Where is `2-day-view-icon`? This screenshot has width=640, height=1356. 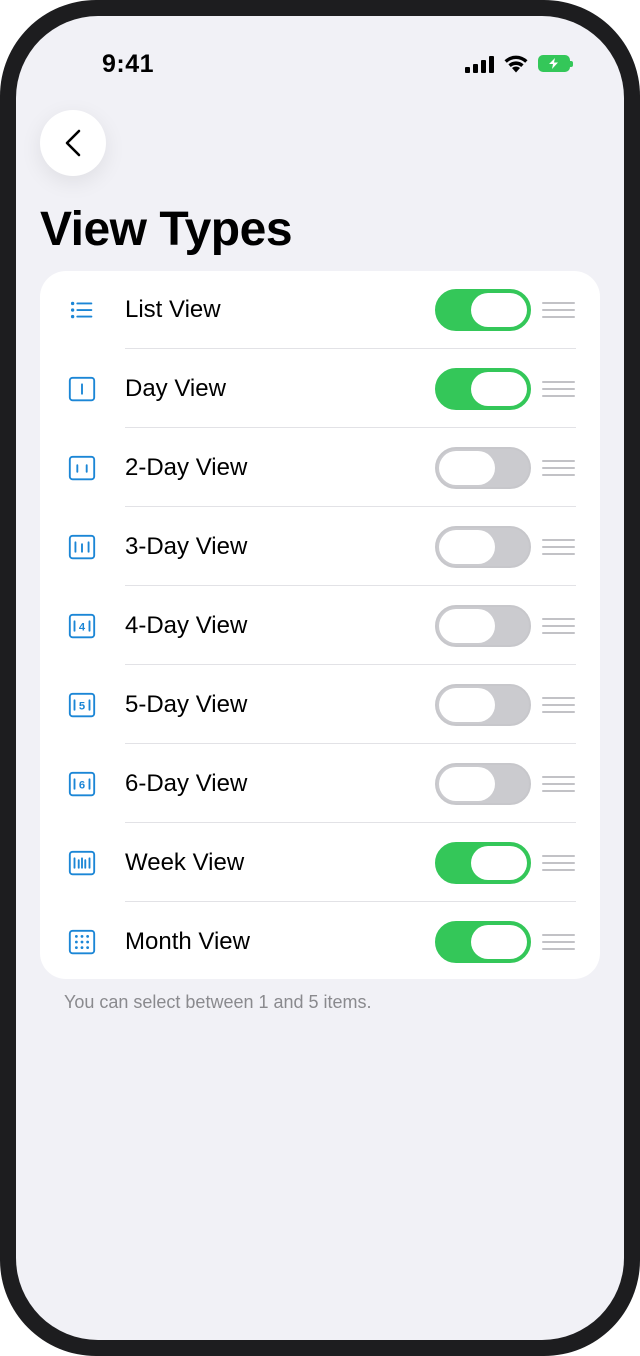 2-day-view-icon is located at coordinates (82, 468).